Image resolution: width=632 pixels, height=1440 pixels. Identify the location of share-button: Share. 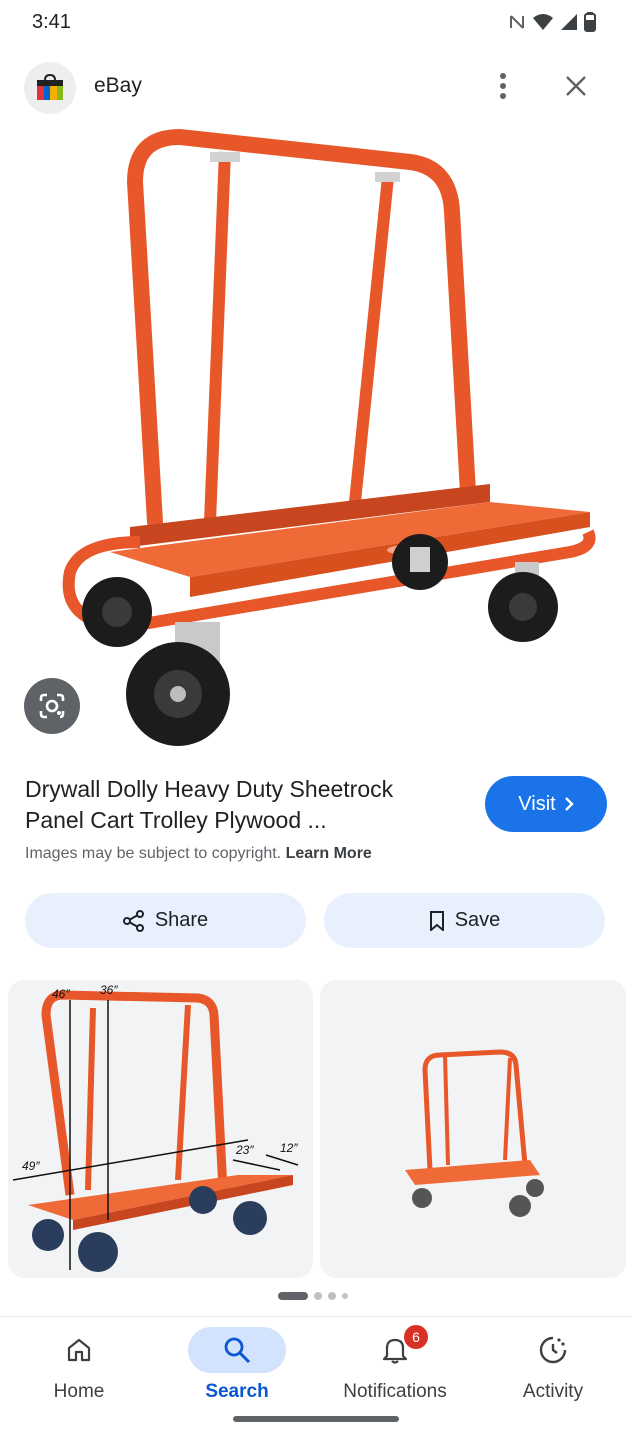
(165, 920).